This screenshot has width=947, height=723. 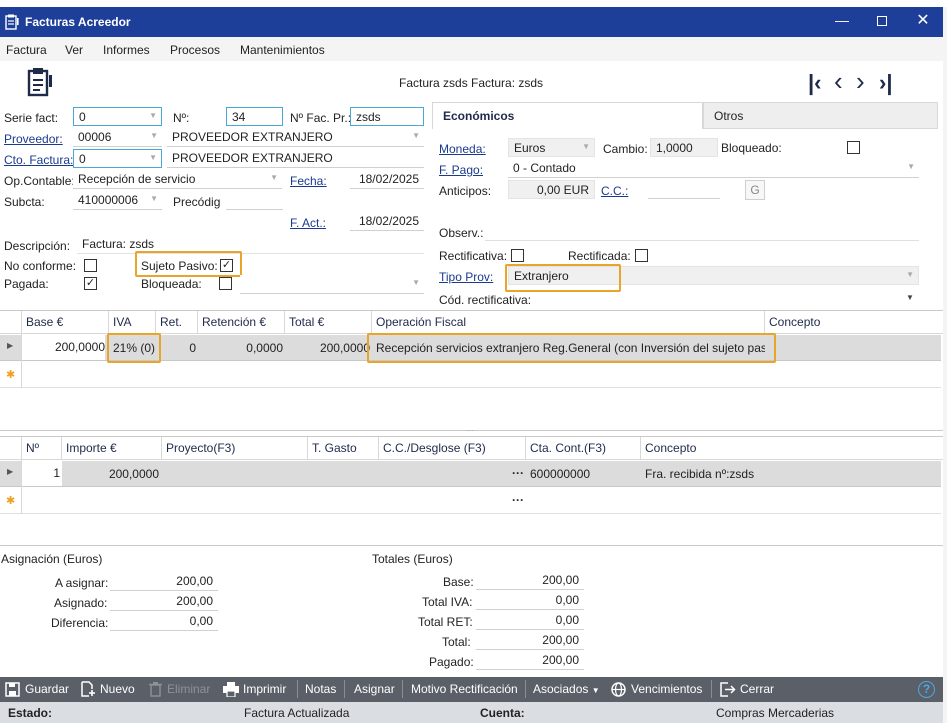 I want to click on fecha-field: 18/02/2025, so click(x=387, y=179).